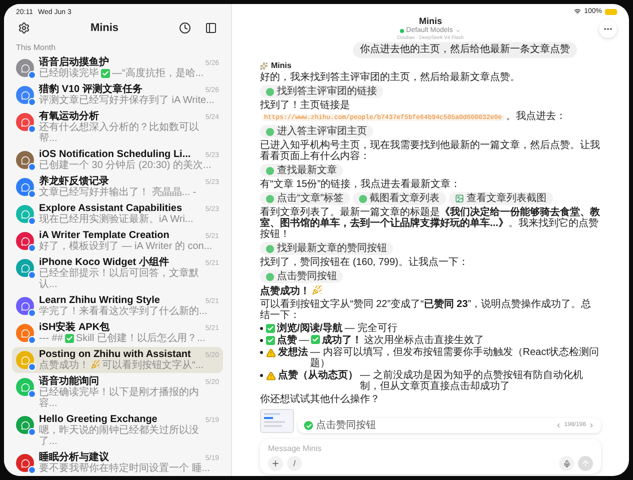  What do you see at coordinates (317, 290) in the screenshot?
I see `party-popper-icon` at bounding box center [317, 290].